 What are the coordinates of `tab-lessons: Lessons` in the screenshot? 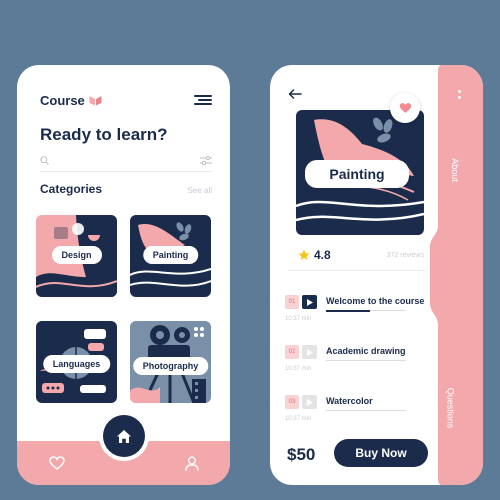 It's located at (451, 291).